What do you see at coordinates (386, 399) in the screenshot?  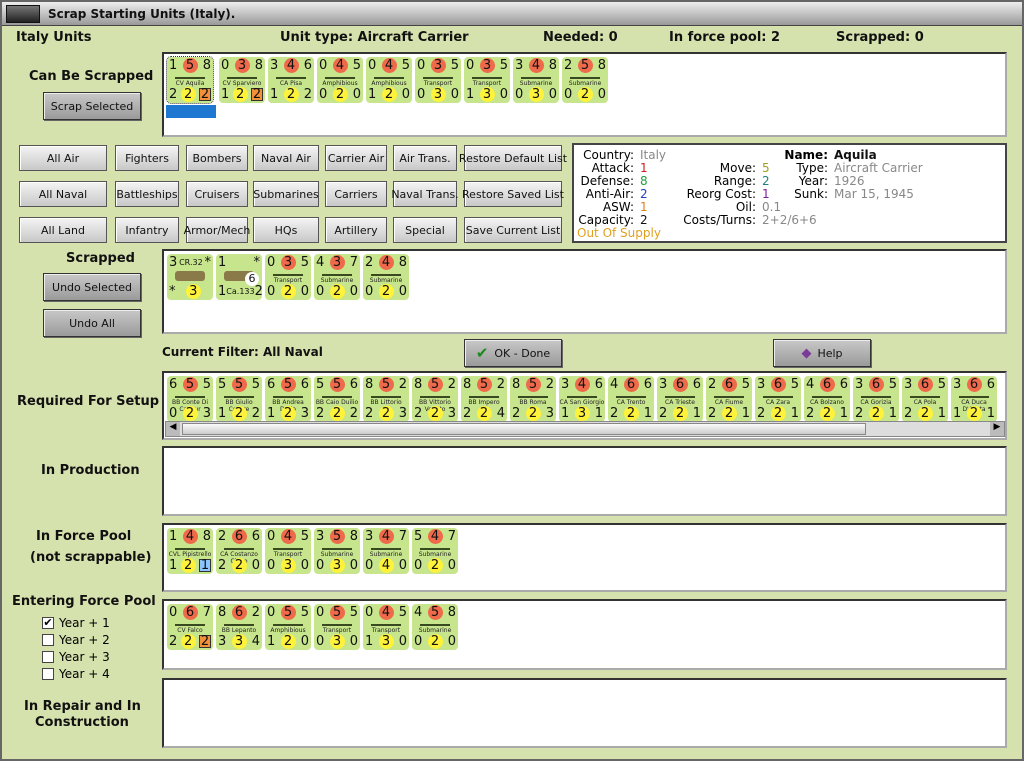 I see `unit-counter: 8 5 2 BB Littorio 2 2 3` at bounding box center [386, 399].